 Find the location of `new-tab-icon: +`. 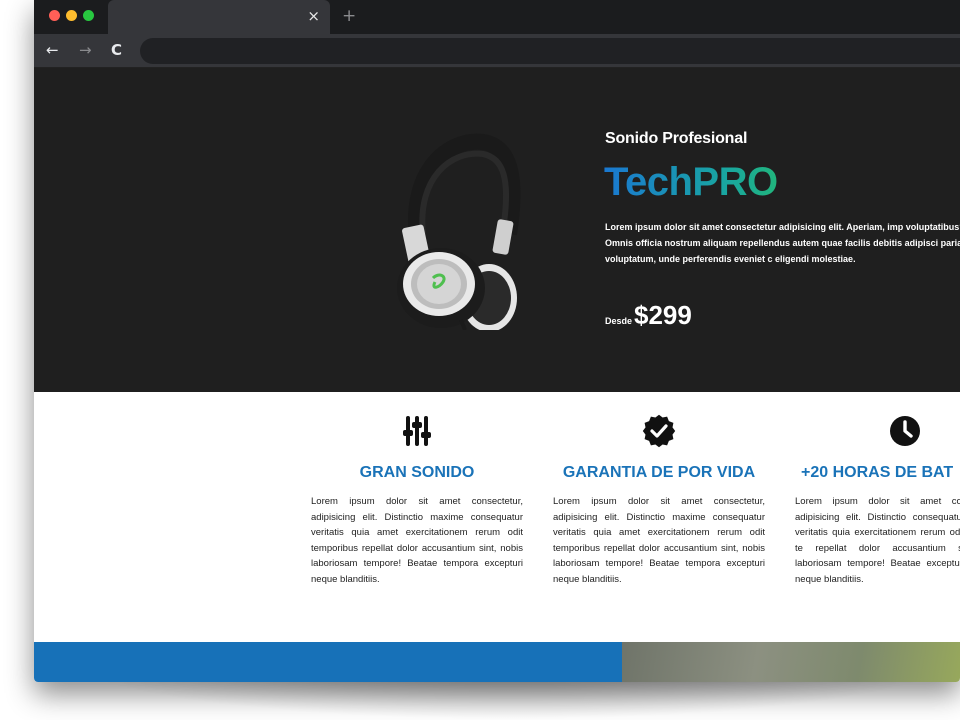

new-tab-icon: + is located at coordinates (349, 16).